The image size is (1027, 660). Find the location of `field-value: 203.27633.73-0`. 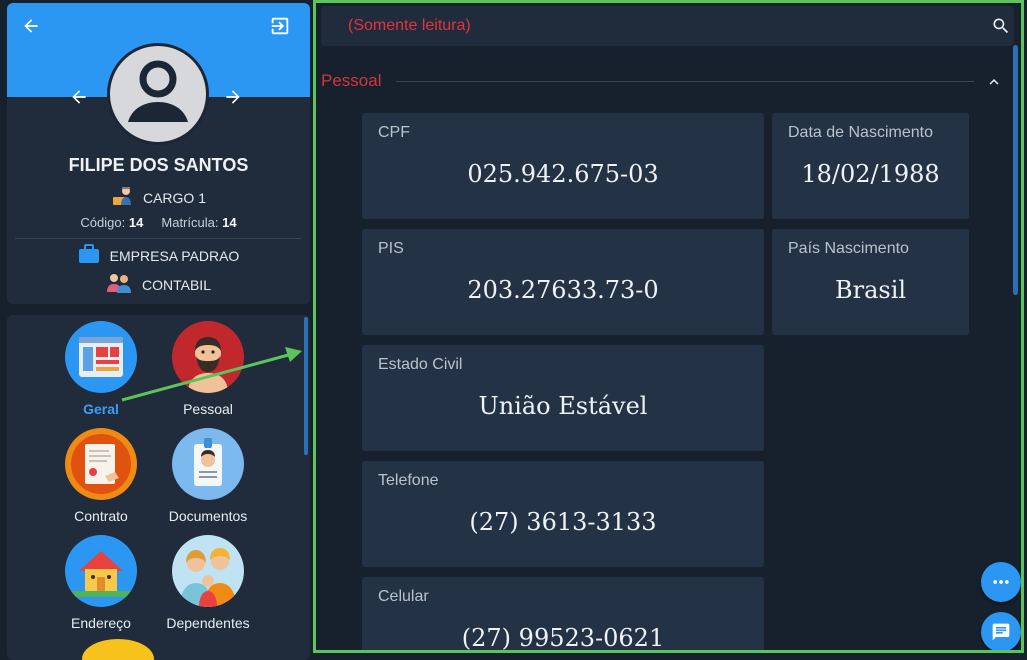

field-value: 203.27633.73-0 is located at coordinates (563, 290).